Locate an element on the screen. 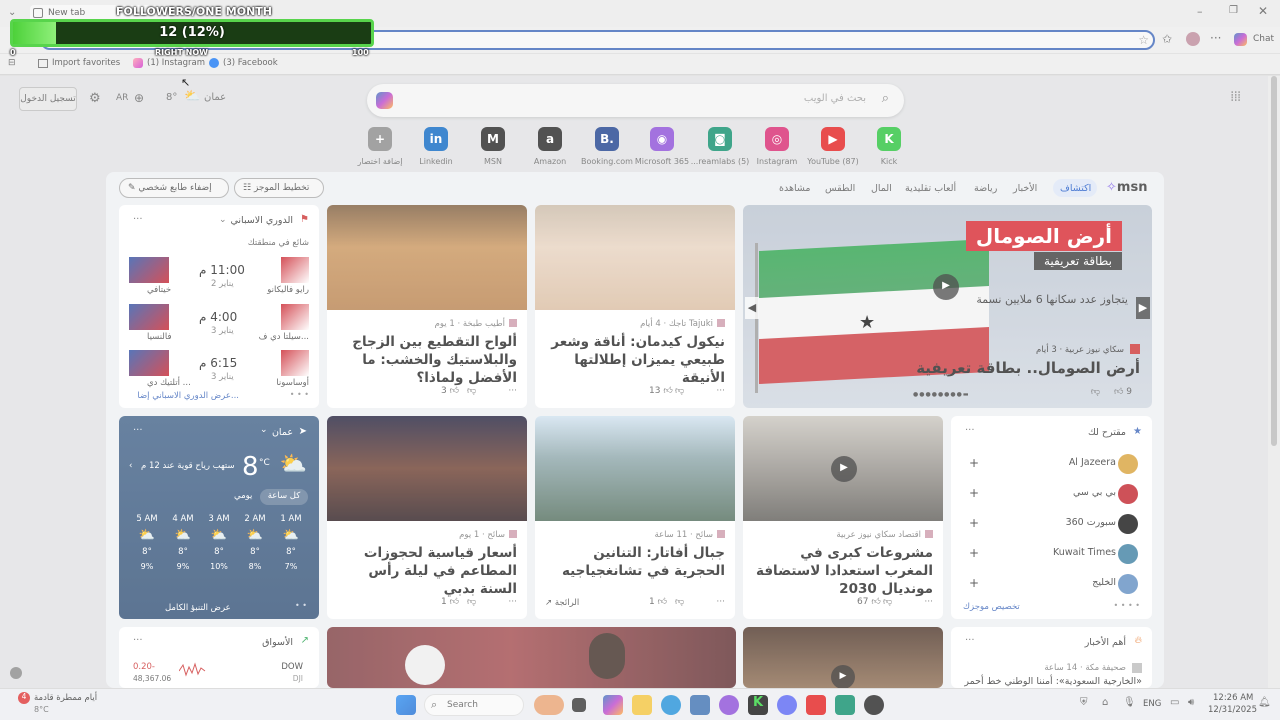 The width and height of the screenshot is (1280, 720). like-button: 67 👍︎ is located at coordinates (869, 602).